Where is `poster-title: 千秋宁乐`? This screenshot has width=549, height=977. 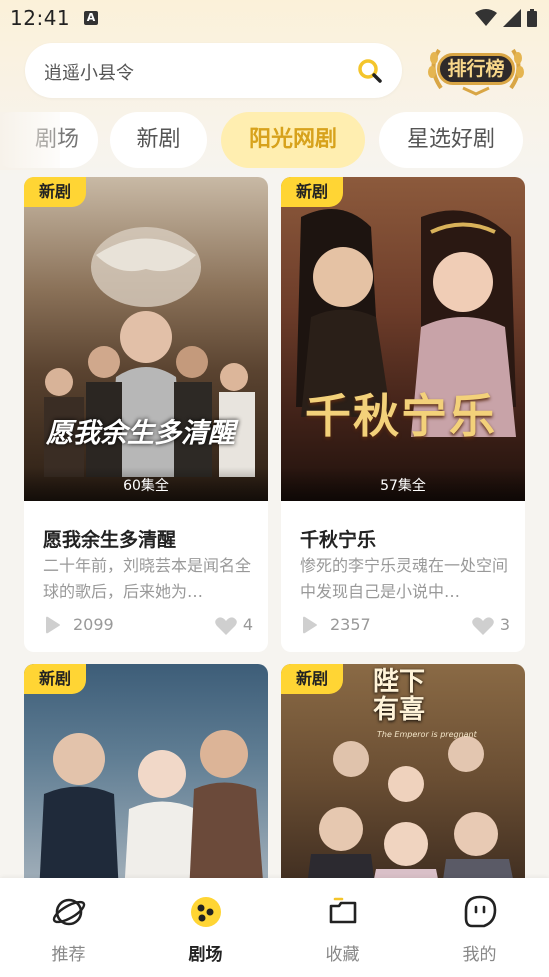 poster-title: 千秋宁乐 is located at coordinates (401, 416).